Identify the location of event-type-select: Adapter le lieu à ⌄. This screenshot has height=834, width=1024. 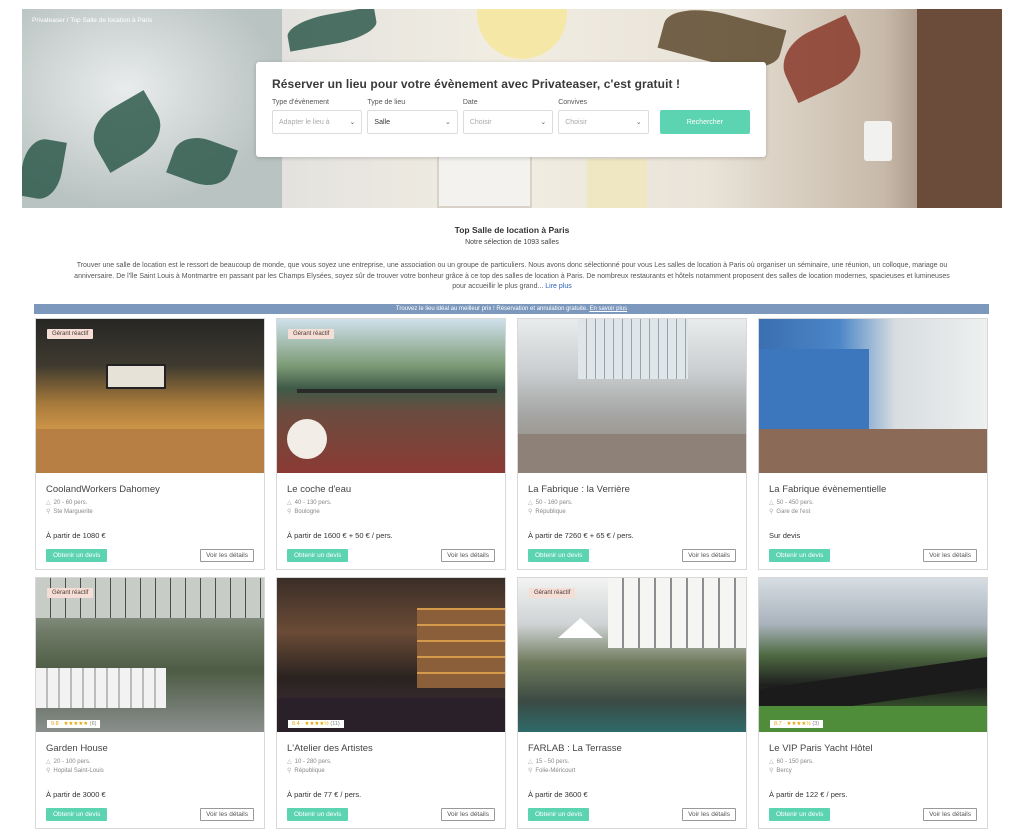
(317, 122).